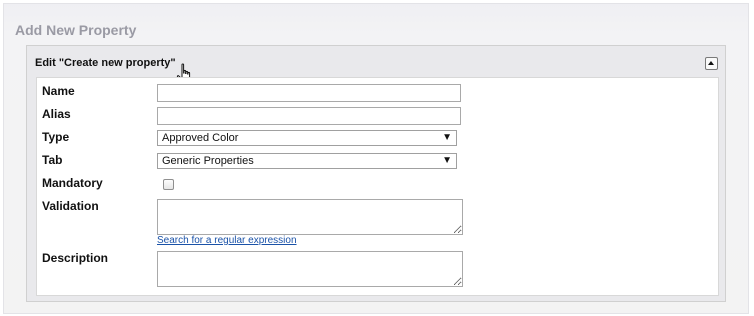 Image resolution: width=754 pixels, height=316 pixels. I want to click on panel-header: Edit "Create new property", so click(376, 65).